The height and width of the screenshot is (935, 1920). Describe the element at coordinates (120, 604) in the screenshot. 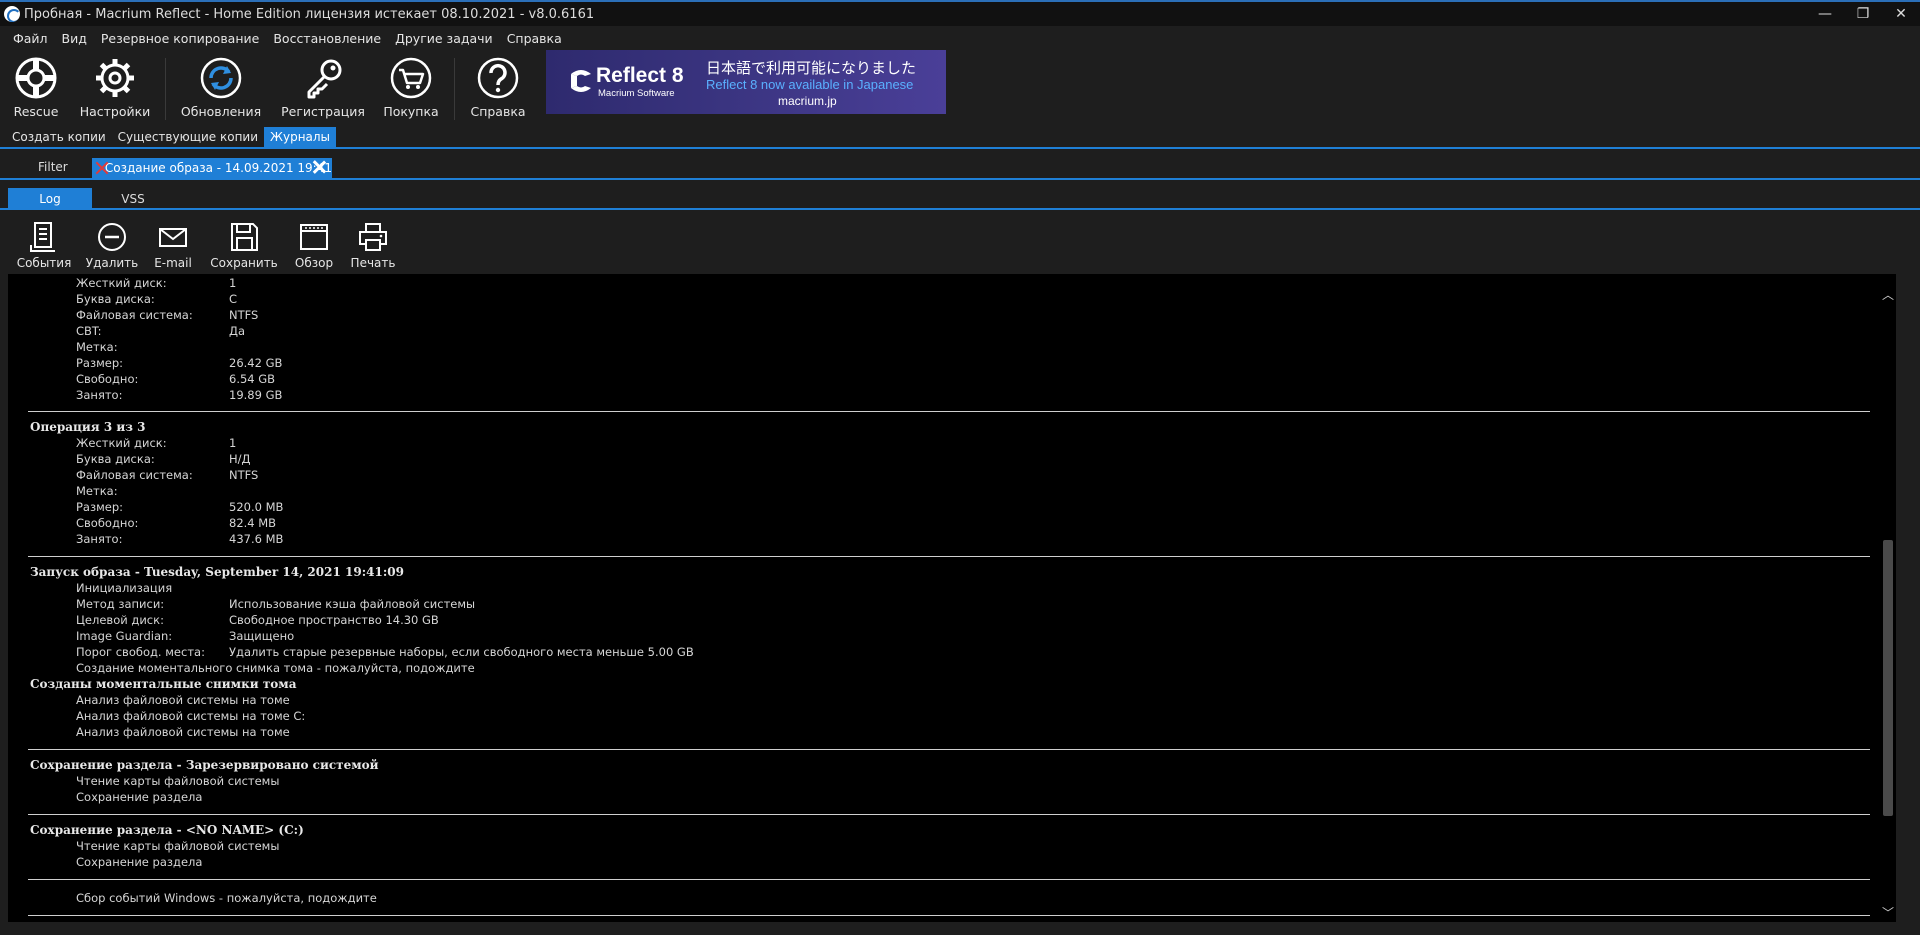

I see `log-label: Метод записи:` at that location.